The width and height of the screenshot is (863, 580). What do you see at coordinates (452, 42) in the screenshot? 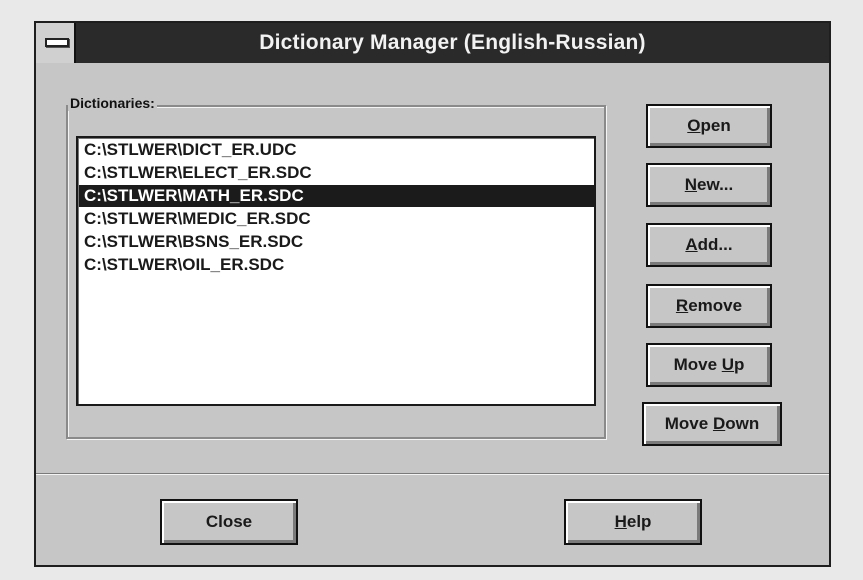
I see `window-title: Dictionary Manager (English-Russian)` at bounding box center [452, 42].